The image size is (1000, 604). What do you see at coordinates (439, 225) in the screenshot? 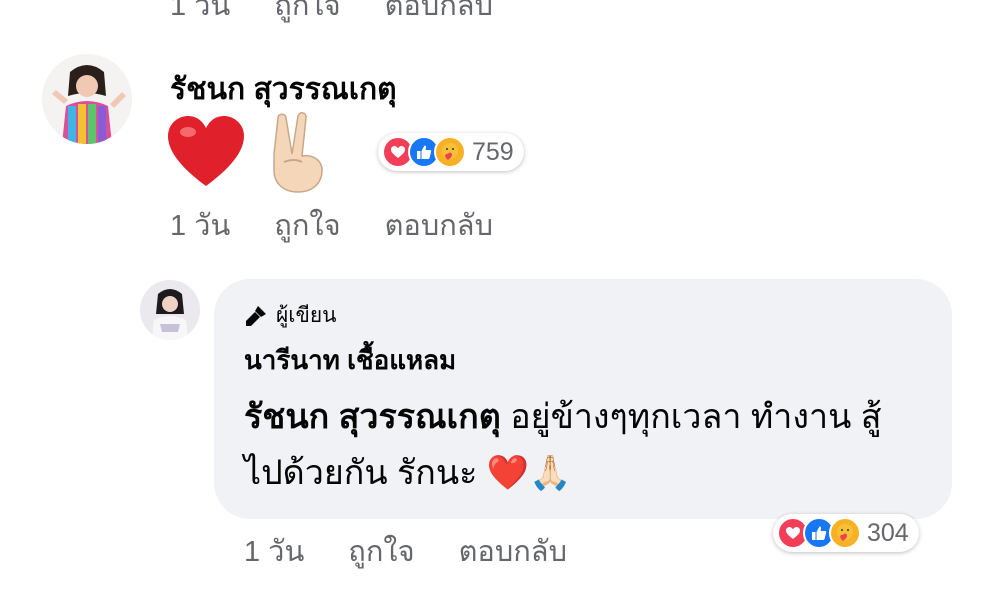
I see `comment-reply-button: ตอบกลับ` at bounding box center [439, 225].